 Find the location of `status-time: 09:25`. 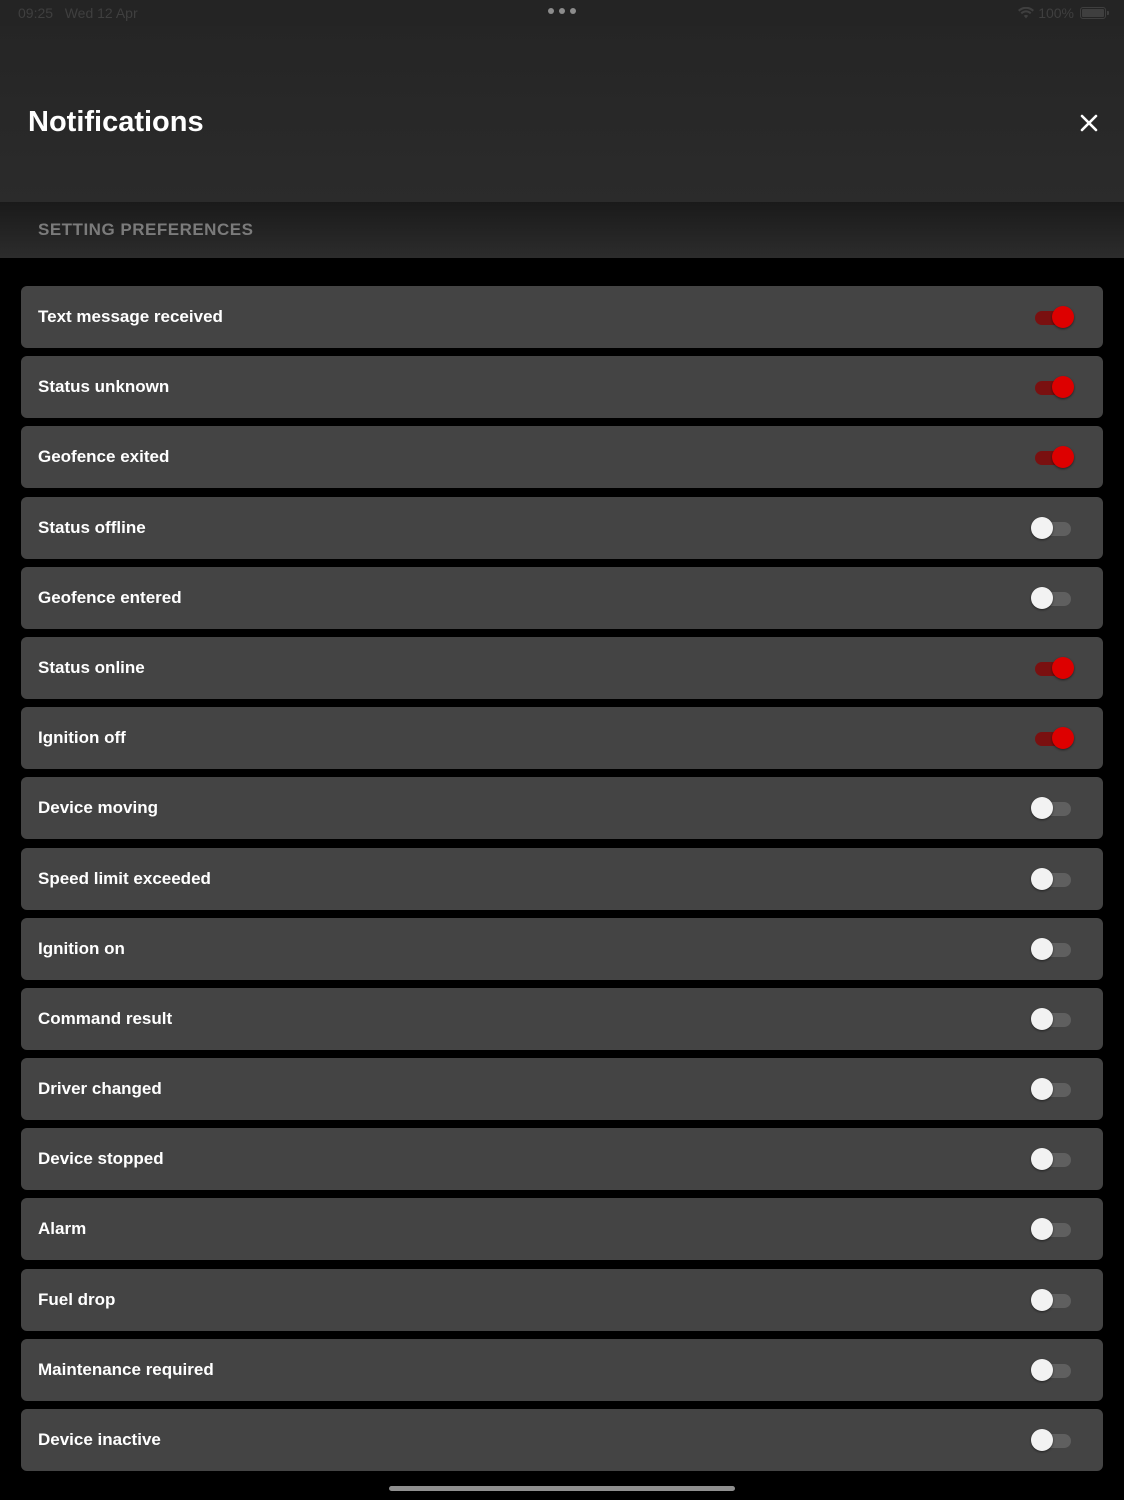

status-time: 09:25 is located at coordinates (36, 13).